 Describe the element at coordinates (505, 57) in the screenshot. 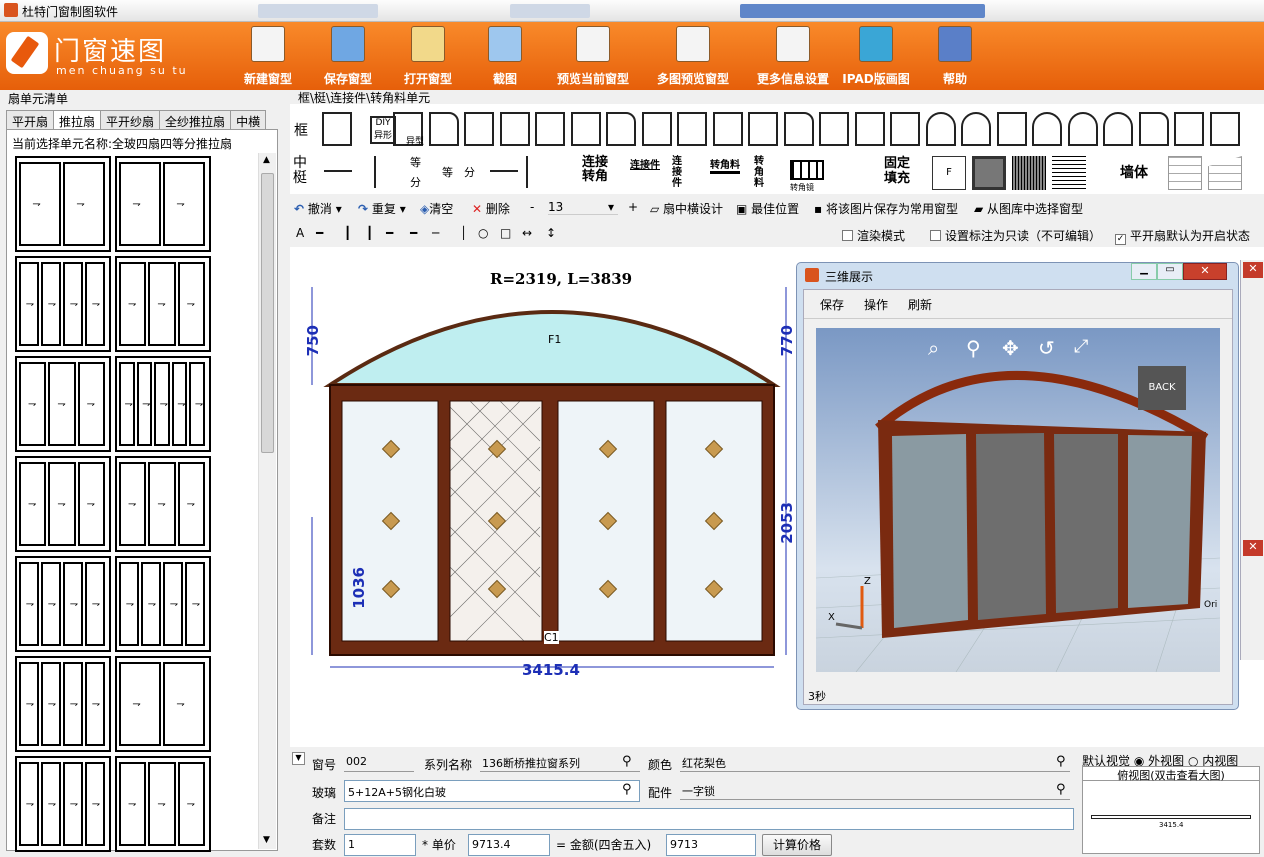

I see `toolbar-button-3: 截图` at that location.